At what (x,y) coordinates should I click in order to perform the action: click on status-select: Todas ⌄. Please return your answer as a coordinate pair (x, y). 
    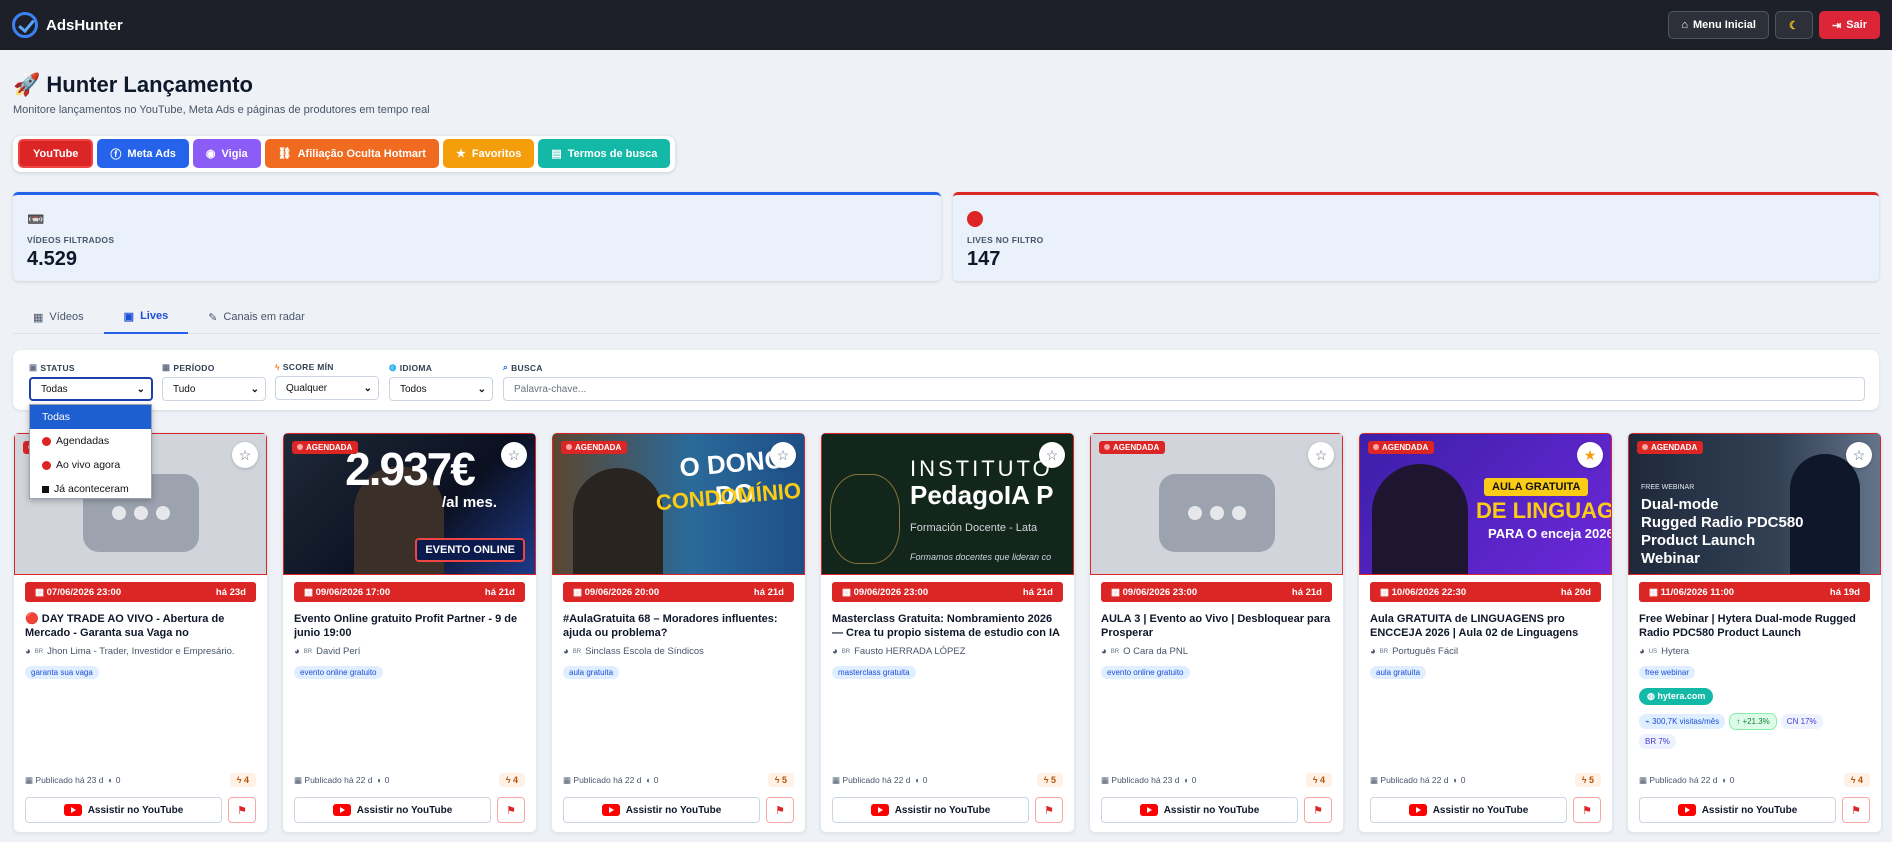
    Looking at the image, I should click on (91, 389).